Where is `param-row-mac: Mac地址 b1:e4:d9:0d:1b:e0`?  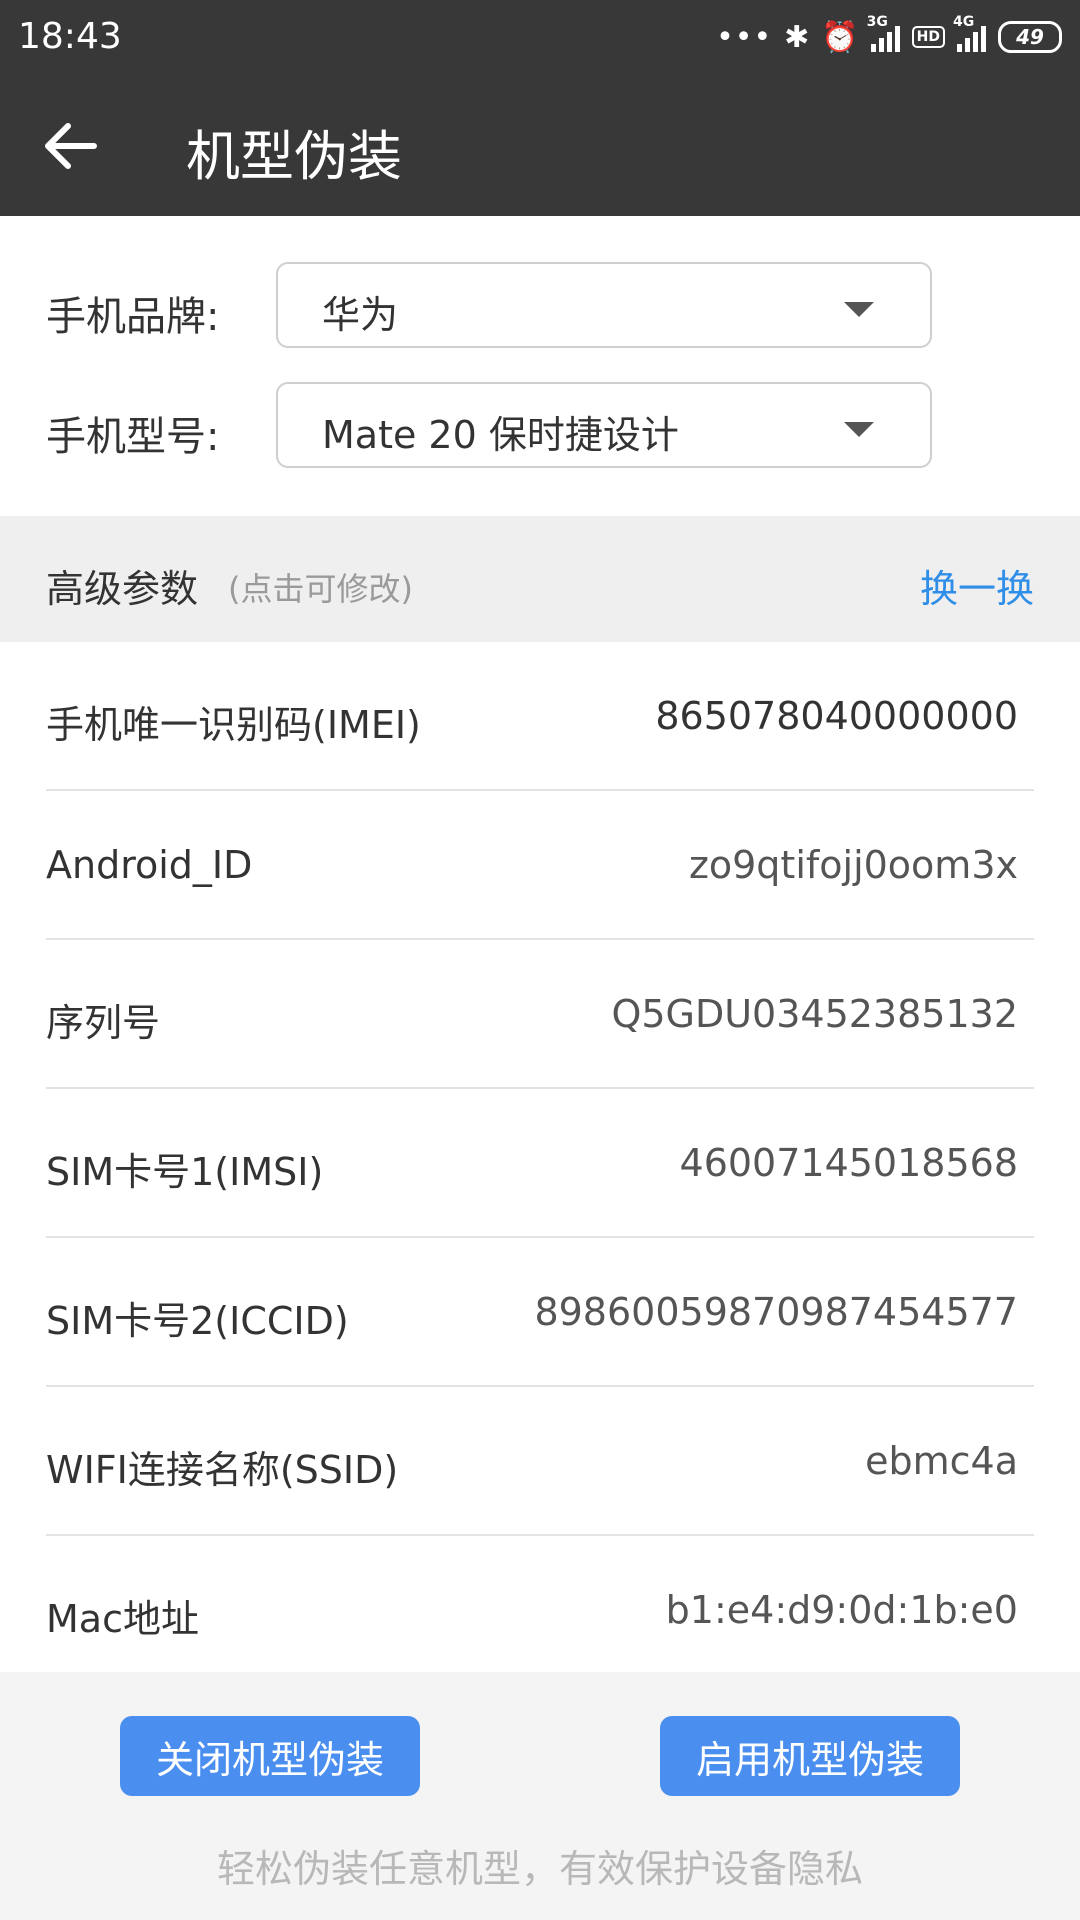 param-row-mac: Mac地址 b1:e4:d9:0d:1b:e0 is located at coordinates (540, 1609).